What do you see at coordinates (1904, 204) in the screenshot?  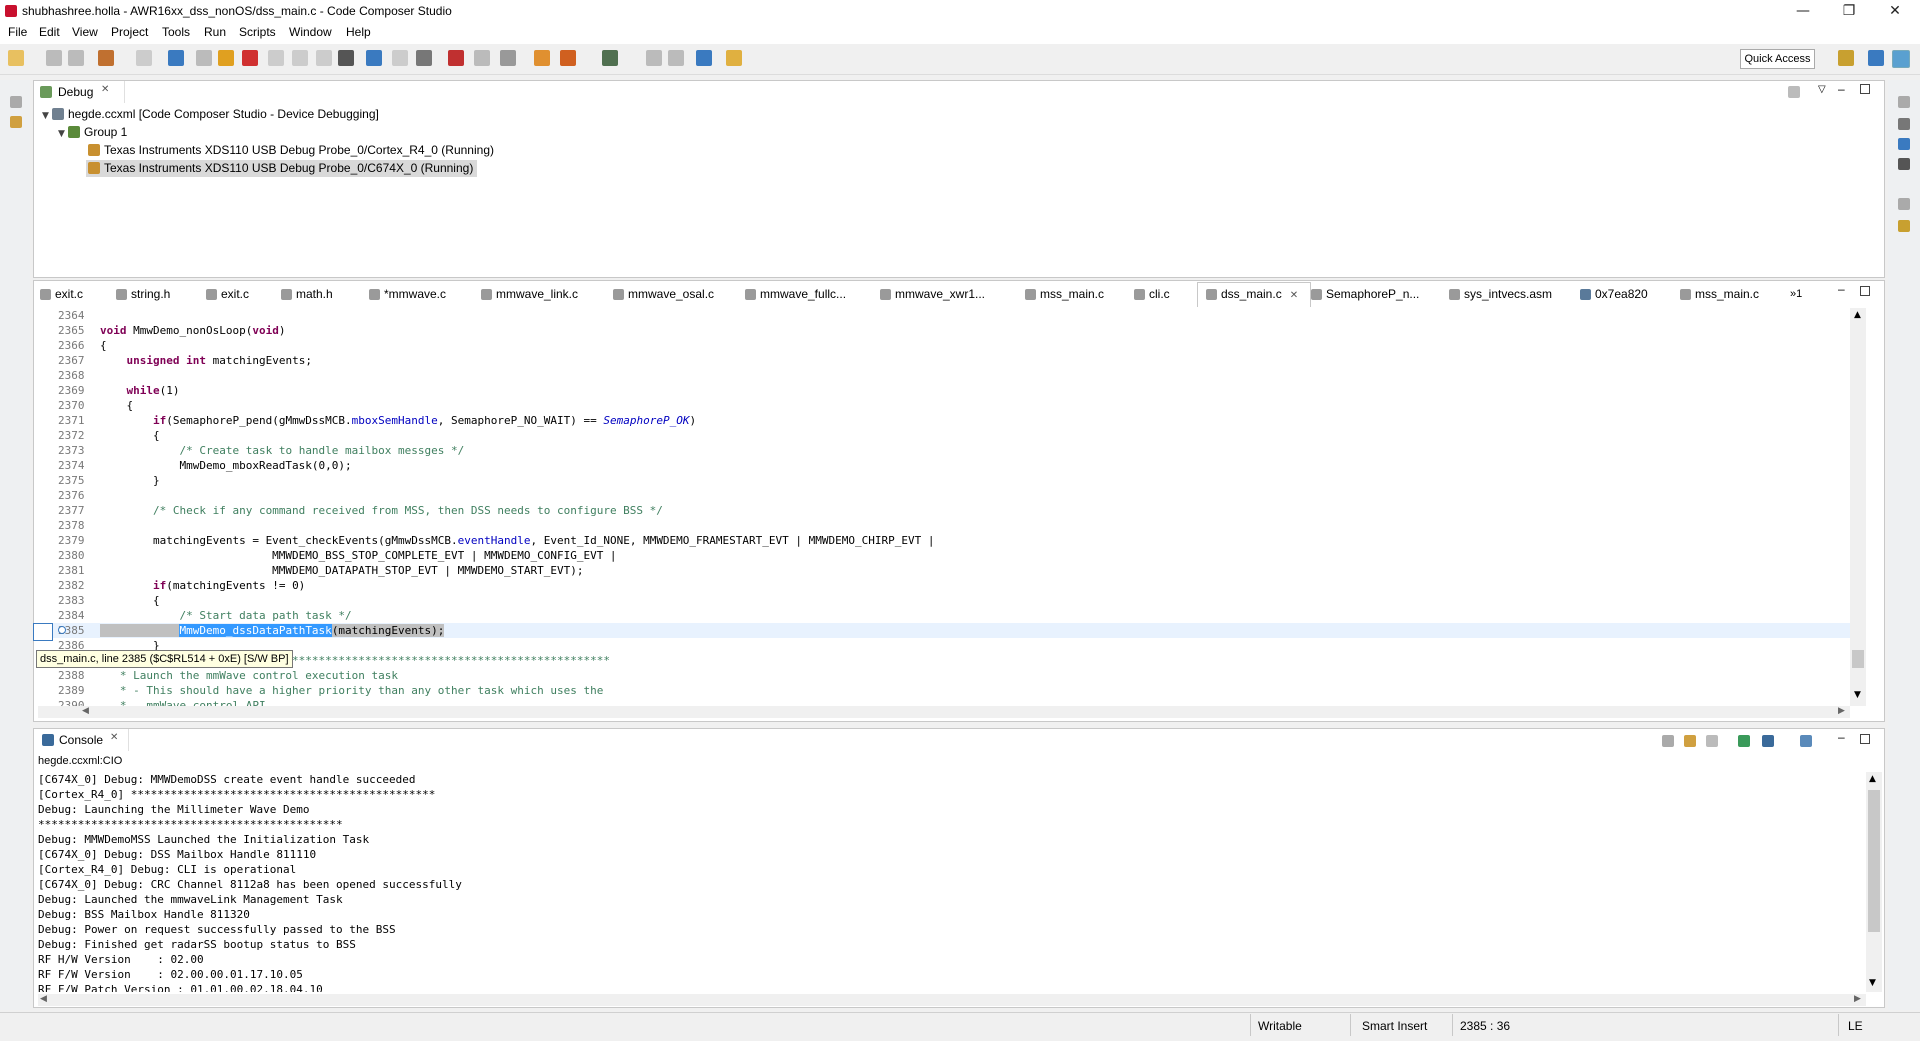 I see `restore-breakpoints-view-icon` at bounding box center [1904, 204].